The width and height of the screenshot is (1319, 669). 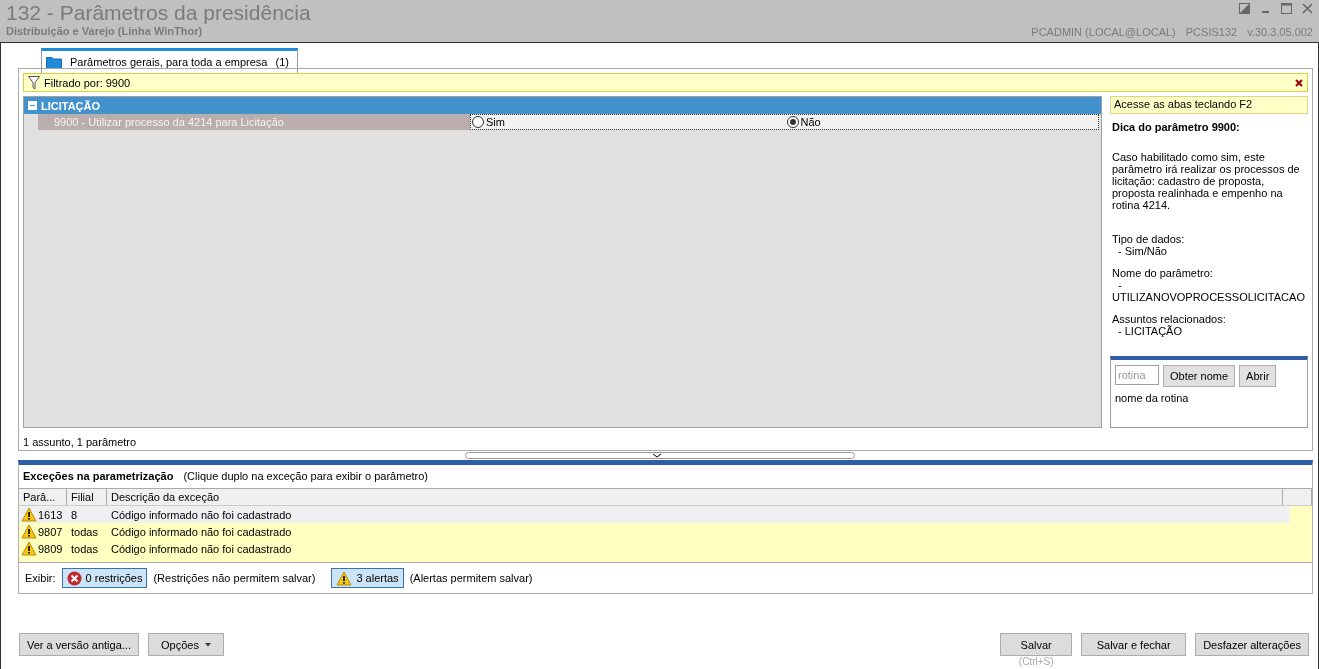 What do you see at coordinates (367, 578) in the screenshot?
I see `alerts-toggle: 3 alertas` at bounding box center [367, 578].